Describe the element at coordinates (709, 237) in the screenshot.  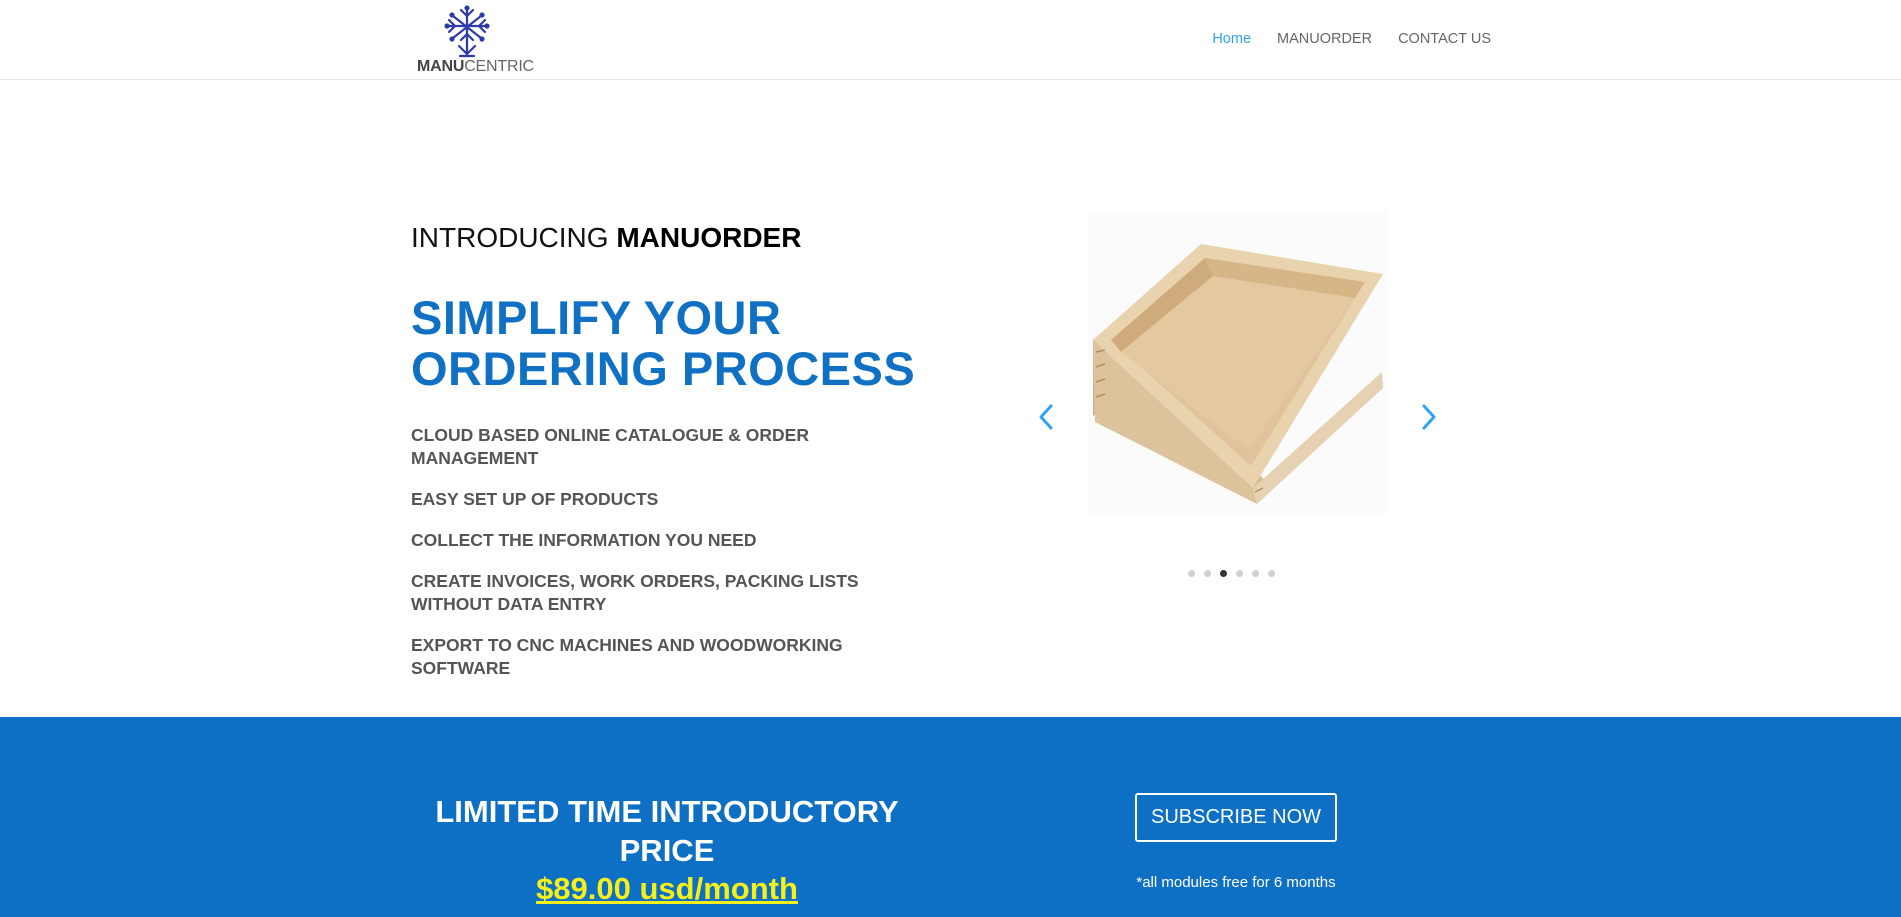
I see `intro-product-name: MANUORDER` at that location.